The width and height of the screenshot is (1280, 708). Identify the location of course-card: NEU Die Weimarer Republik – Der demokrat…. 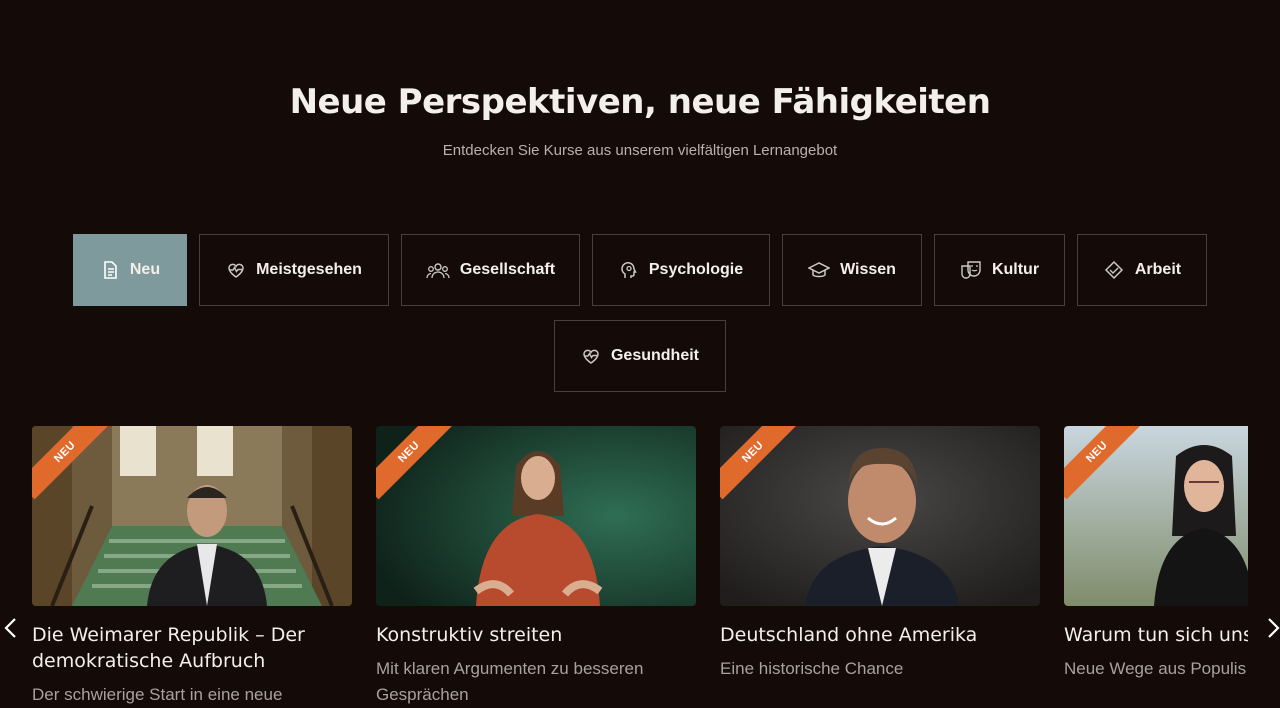
(192, 567).